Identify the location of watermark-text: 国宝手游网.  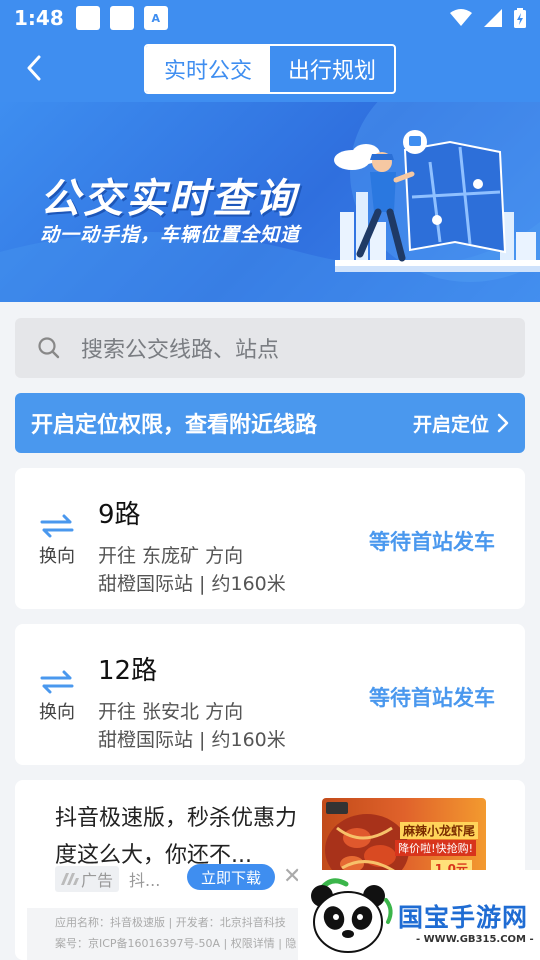
(463, 917).